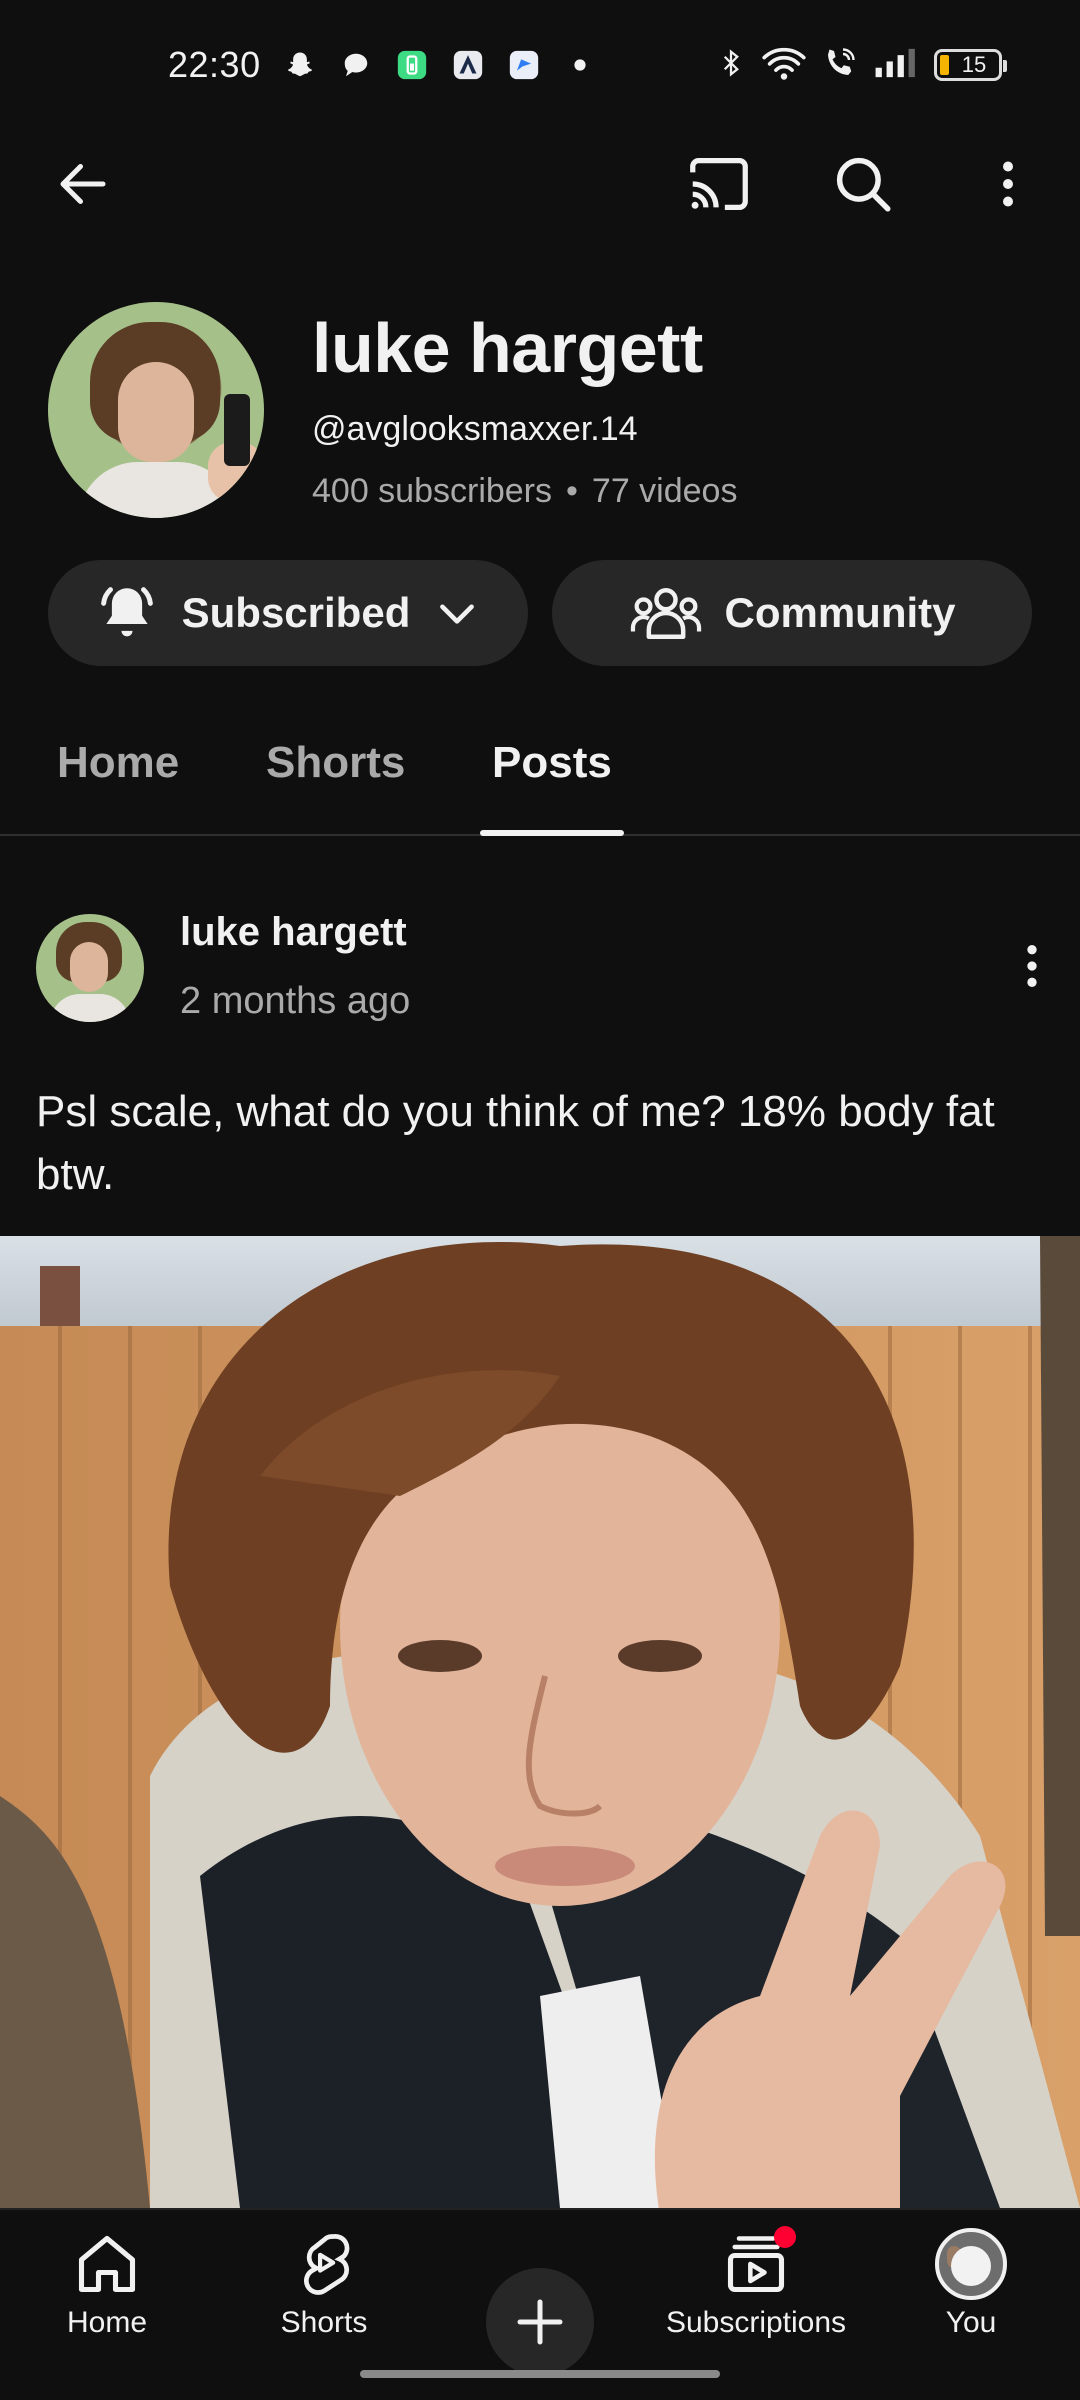 This screenshot has height=2400, width=1080. I want to click on subscribed-button: Subscribed, so click(288, 613).